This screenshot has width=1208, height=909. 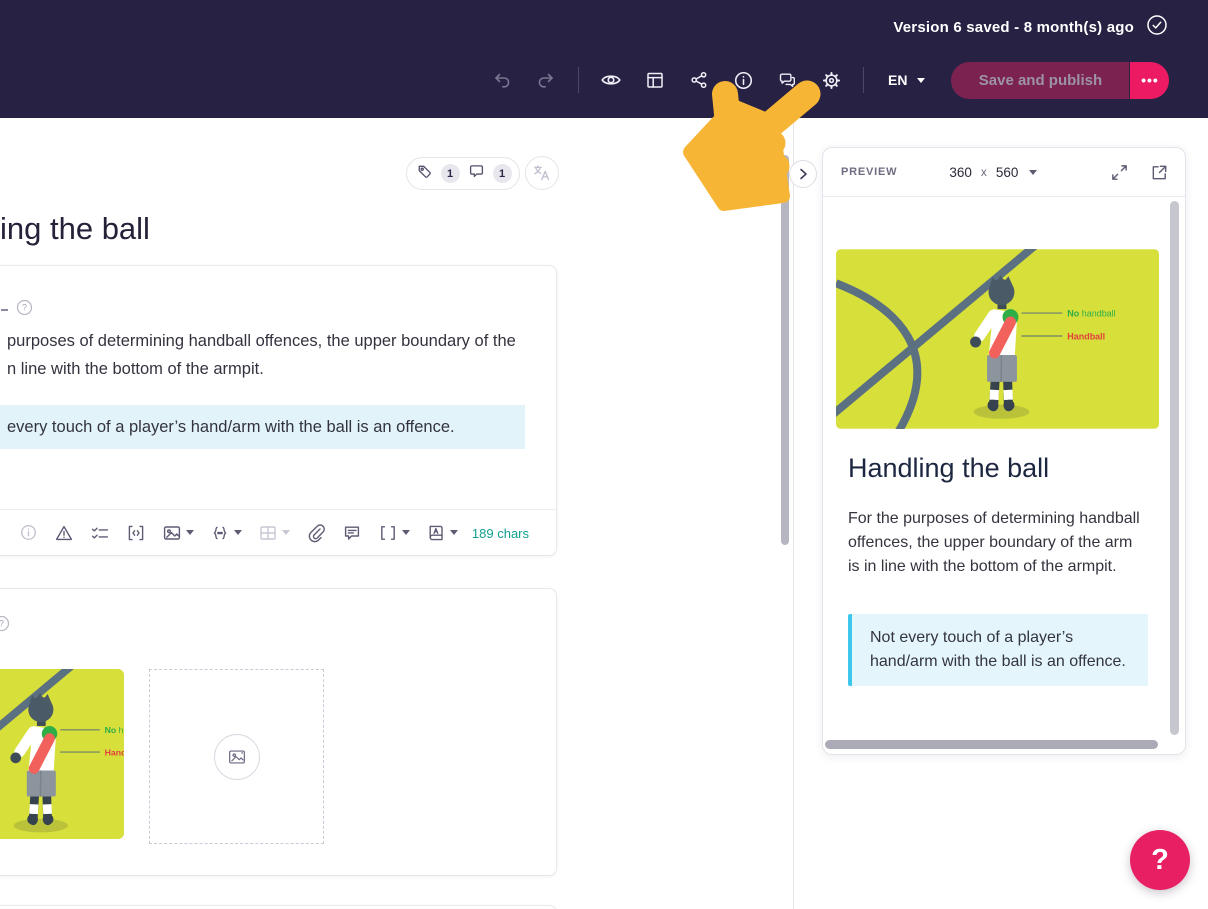 I want to click on code-block-icon, so click(x=136, y=533).